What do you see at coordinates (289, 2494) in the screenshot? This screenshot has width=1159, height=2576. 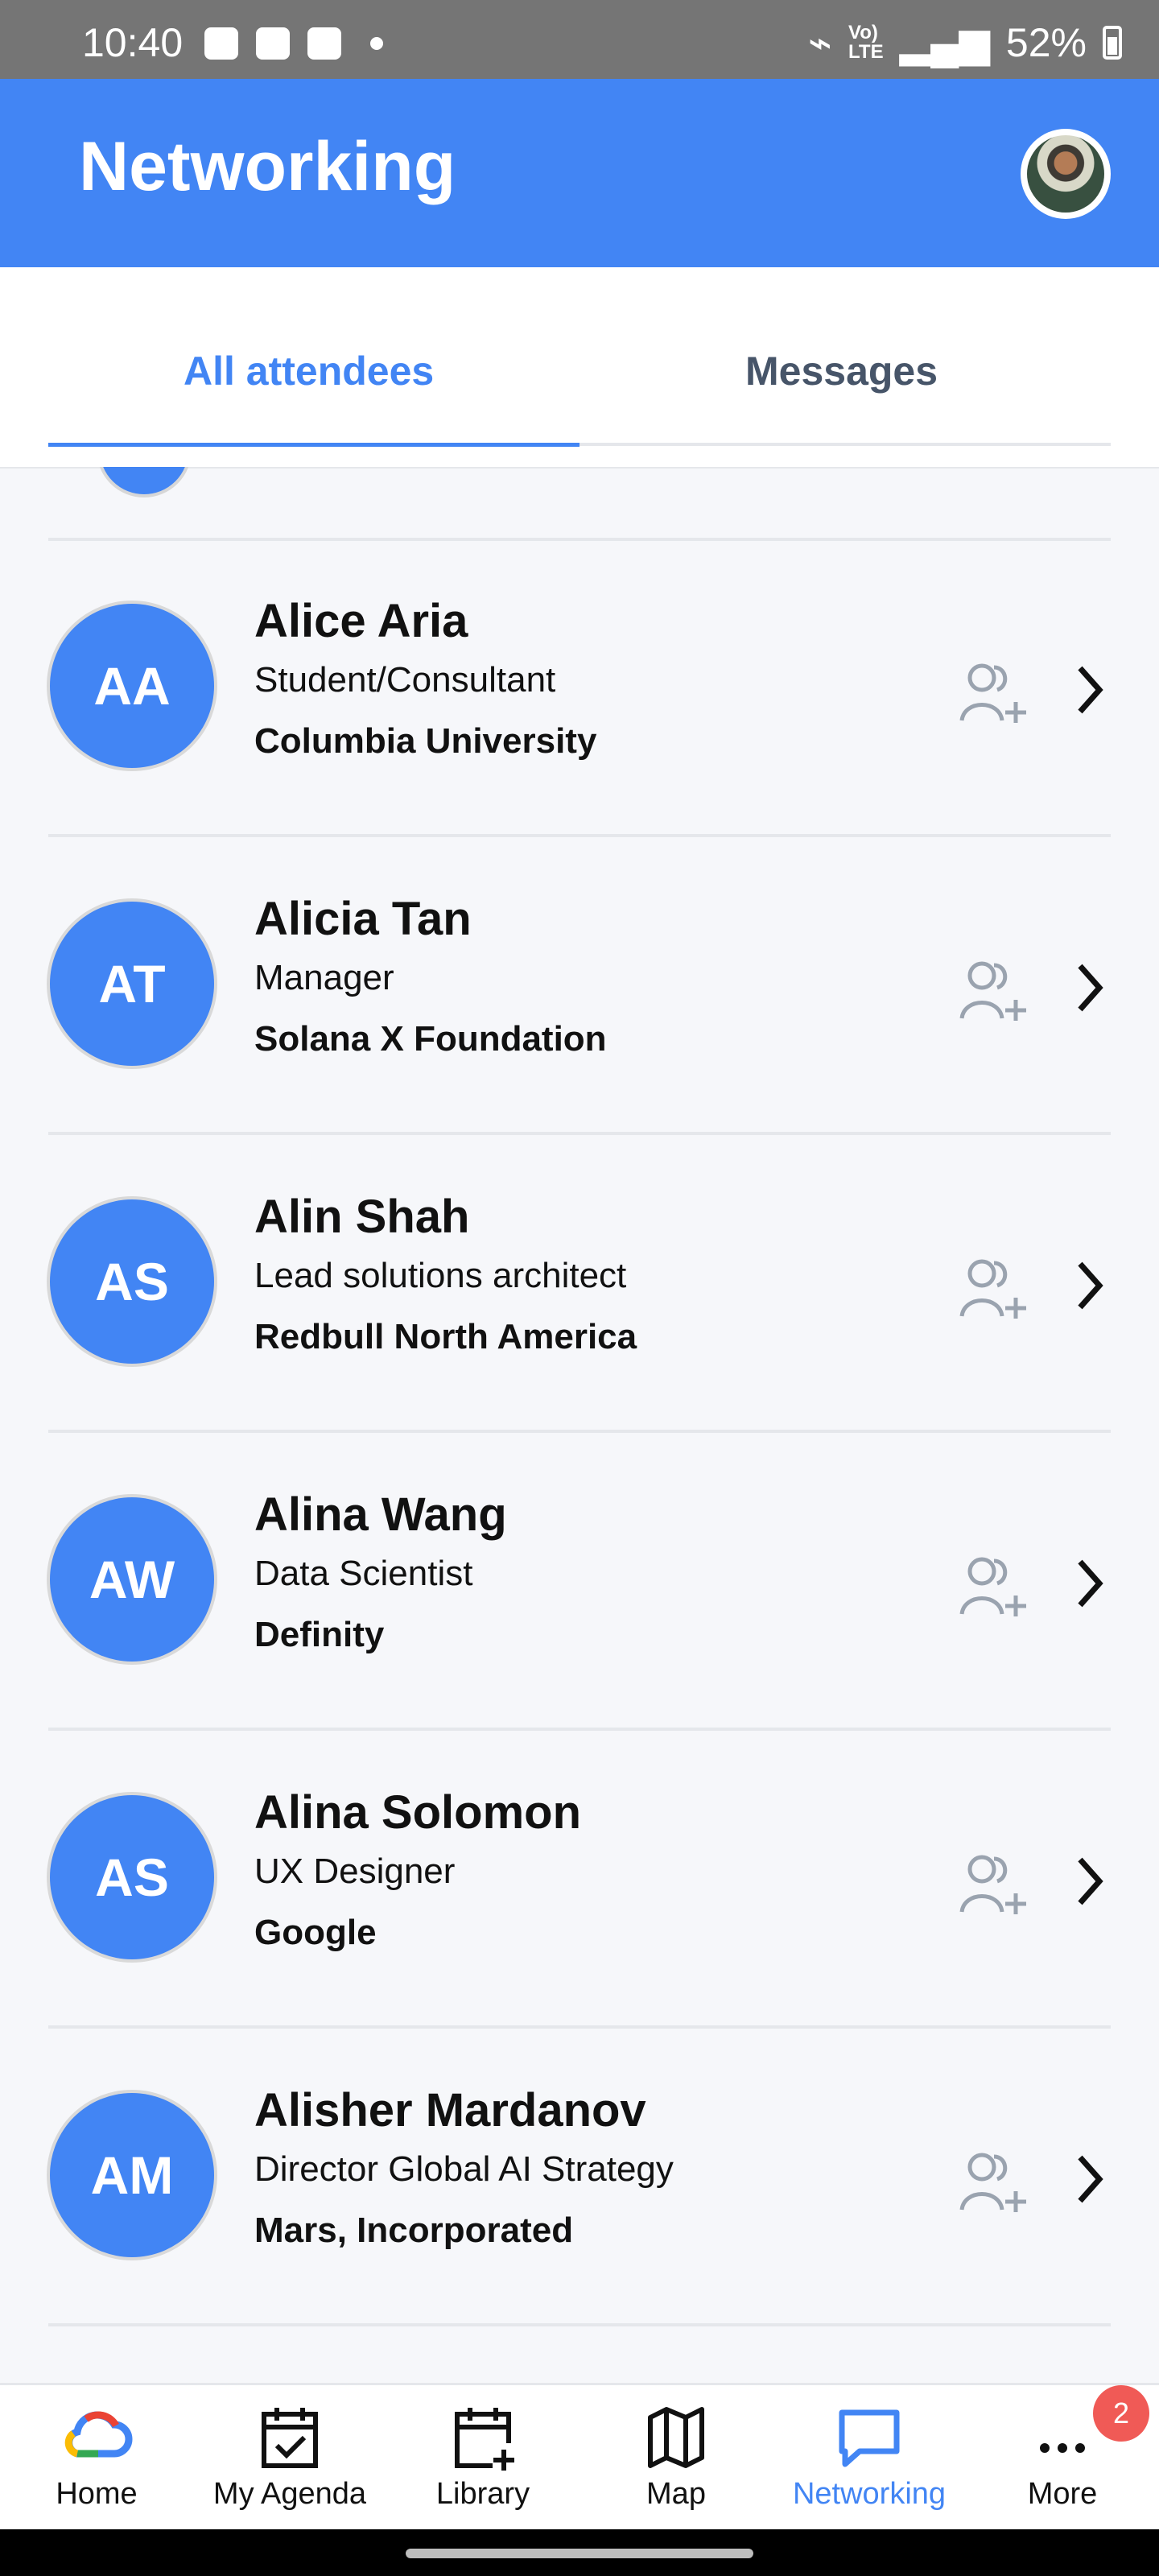 I see `nav-label: My Agenda` at bounding box center [289, 2494].